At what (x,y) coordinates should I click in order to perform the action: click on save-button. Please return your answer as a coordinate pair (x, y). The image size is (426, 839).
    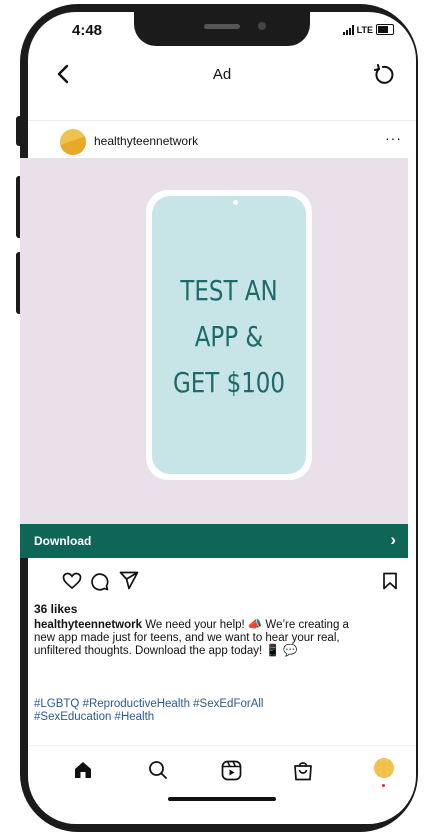
    Looking at the image, I should click on (390, 583).